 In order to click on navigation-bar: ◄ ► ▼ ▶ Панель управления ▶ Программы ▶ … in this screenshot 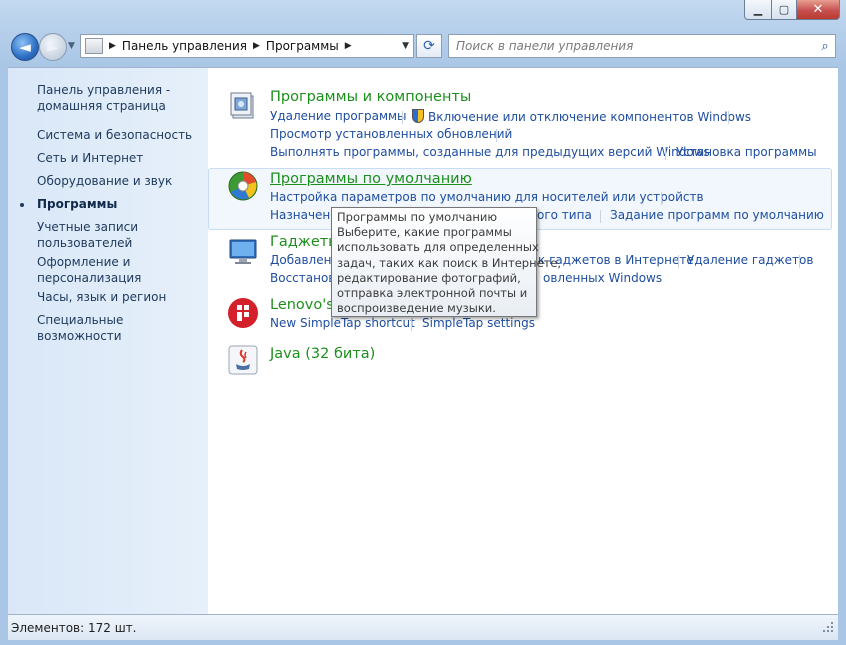, I will do `click(423, 46)`.